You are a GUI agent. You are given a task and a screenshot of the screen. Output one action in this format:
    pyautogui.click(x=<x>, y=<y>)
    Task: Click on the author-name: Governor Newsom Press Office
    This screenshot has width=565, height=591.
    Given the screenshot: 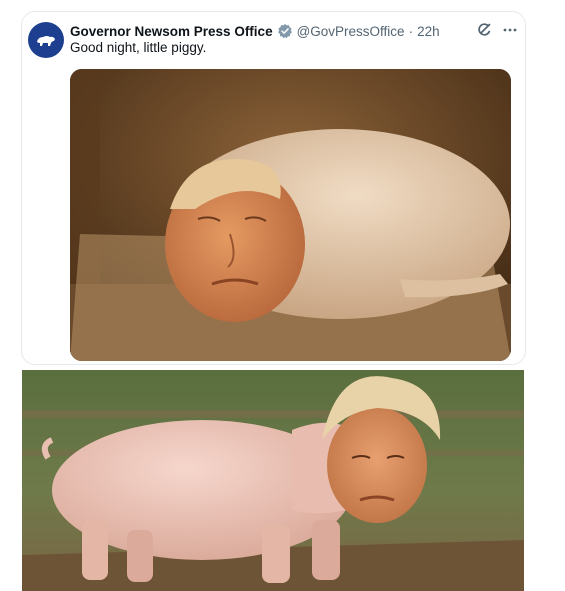 What is the action you would take?
    pyautogui.click(x=171, y=31)
    